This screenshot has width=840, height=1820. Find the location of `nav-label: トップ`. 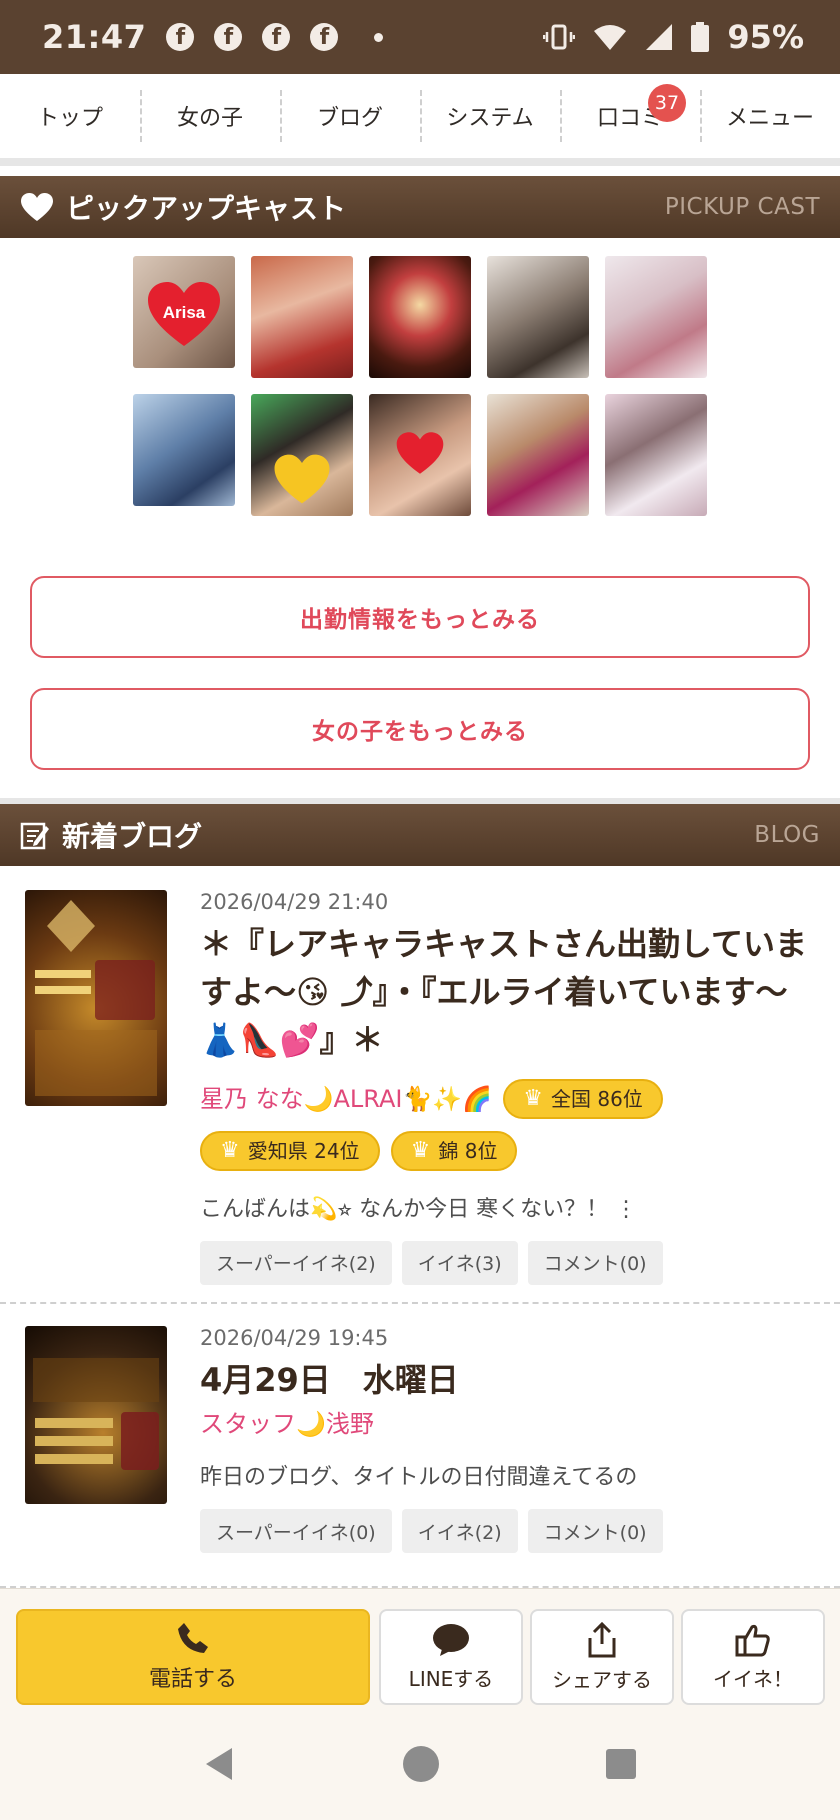

nav-label: トップ is located at coordinates (69, 118).